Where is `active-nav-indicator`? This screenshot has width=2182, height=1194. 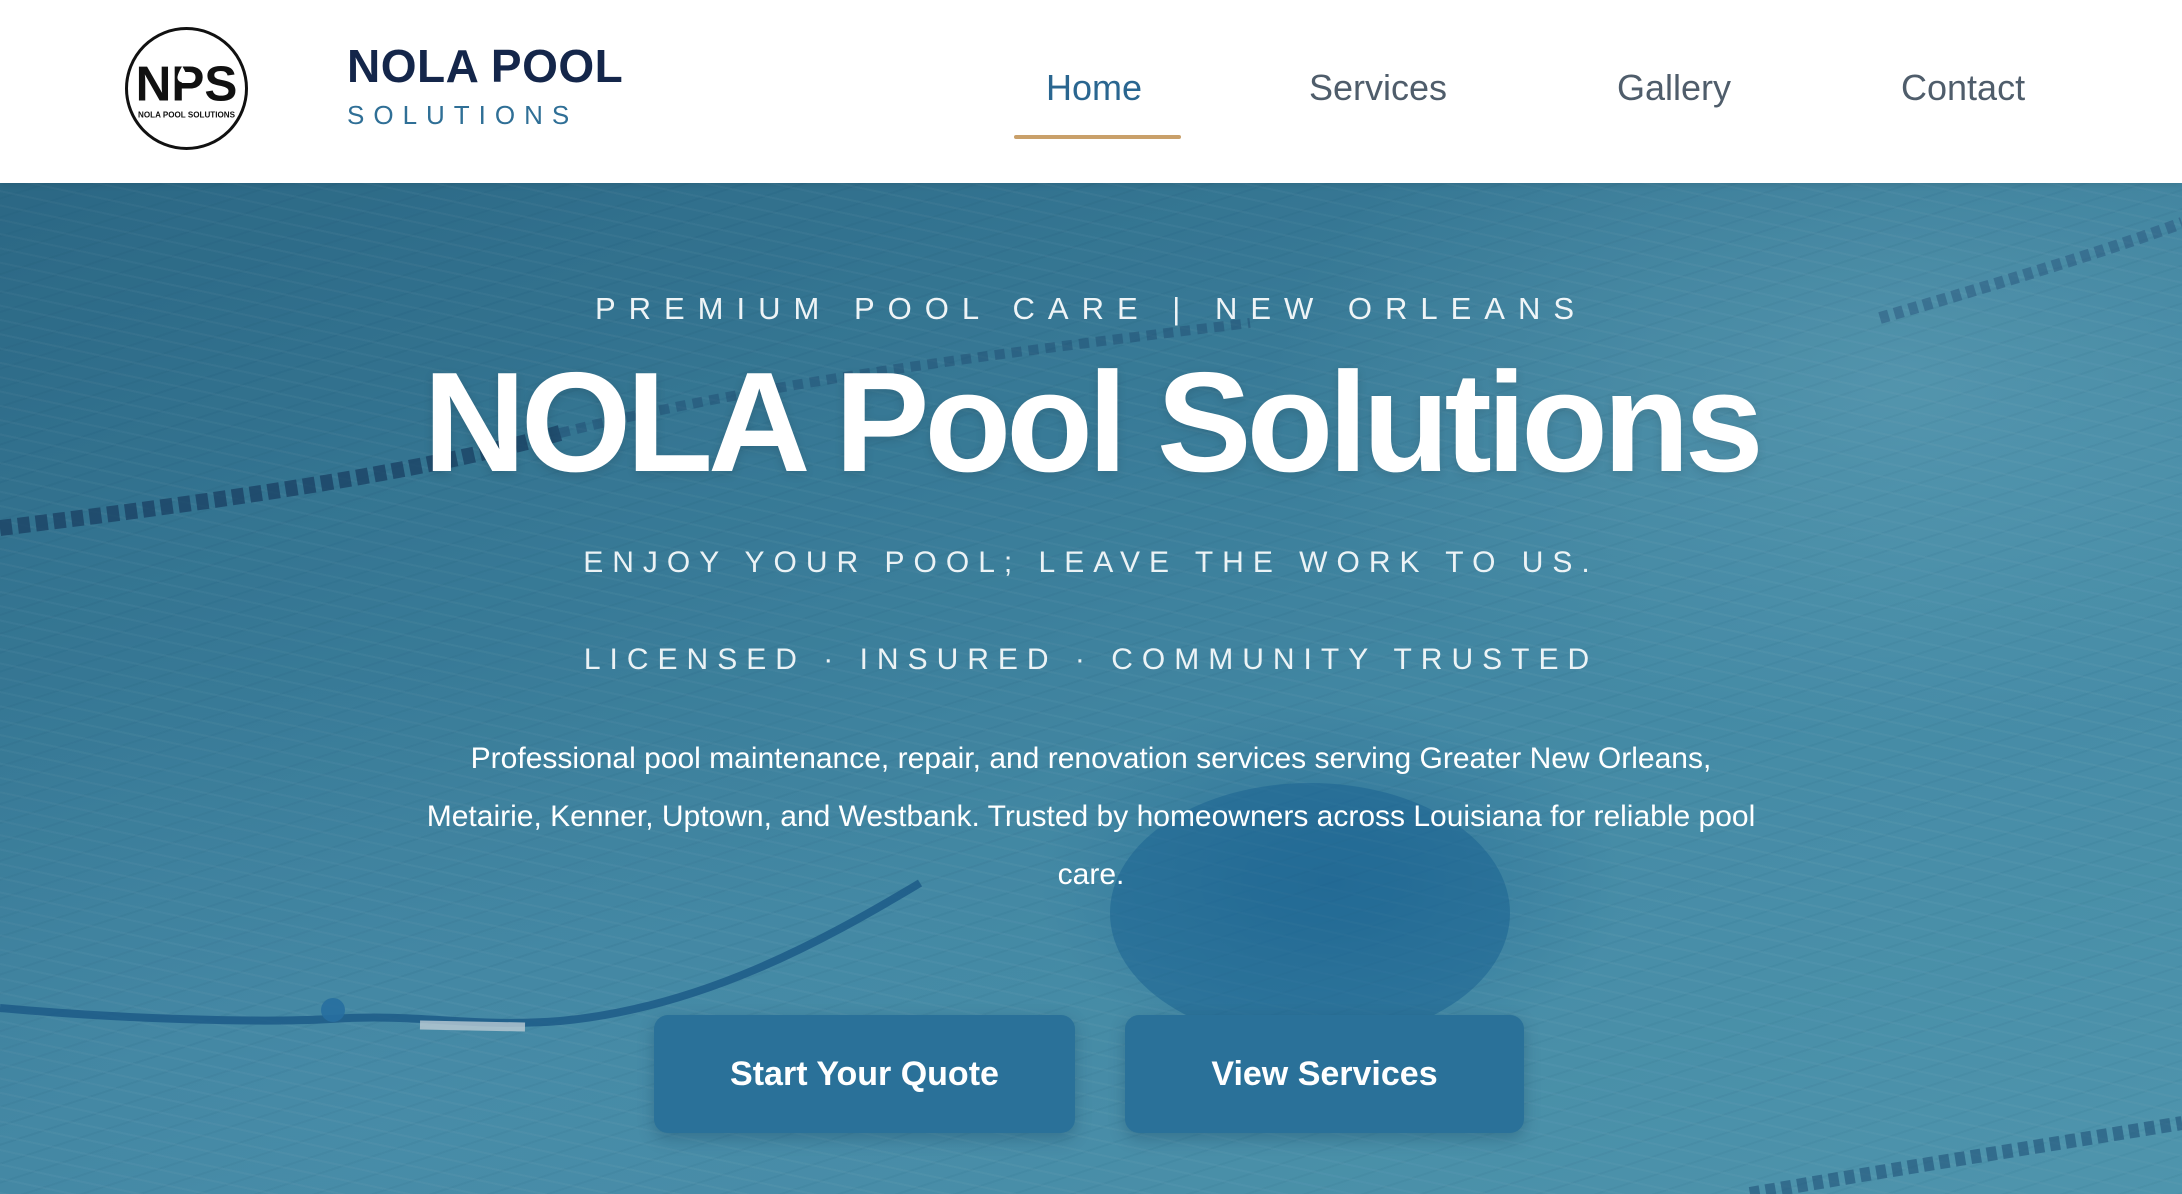
active-nav-indicator is located at coordinates (1097, 137).